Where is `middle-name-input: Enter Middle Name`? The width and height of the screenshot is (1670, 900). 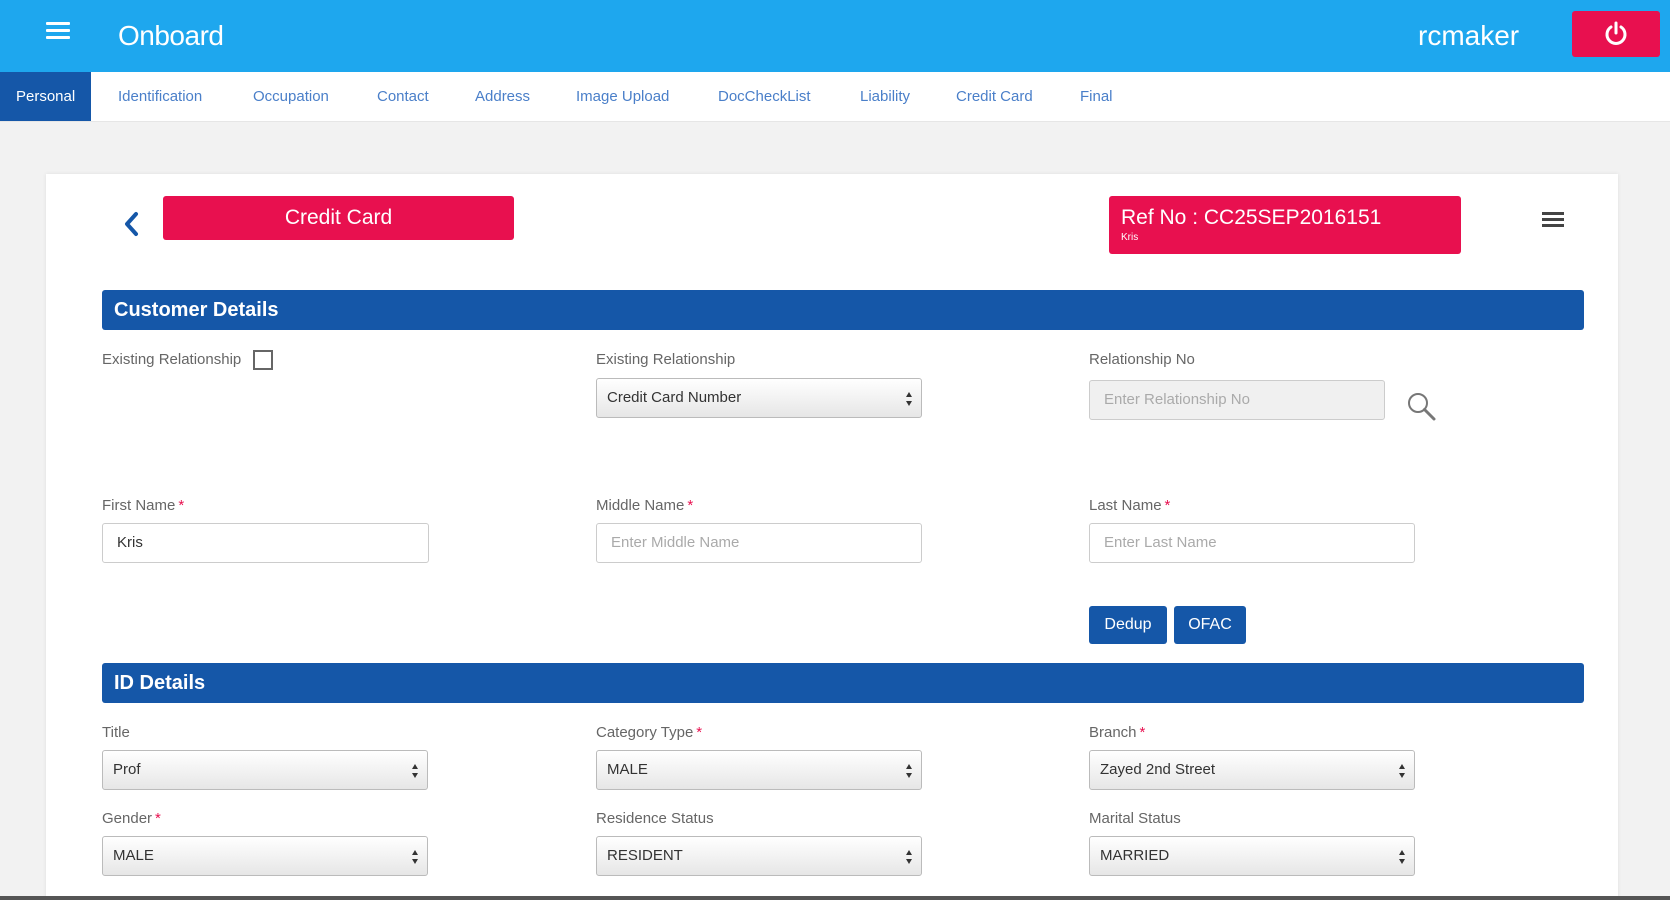 middle-name-input: Enter Middle Name is located at coordinates (759, 543).